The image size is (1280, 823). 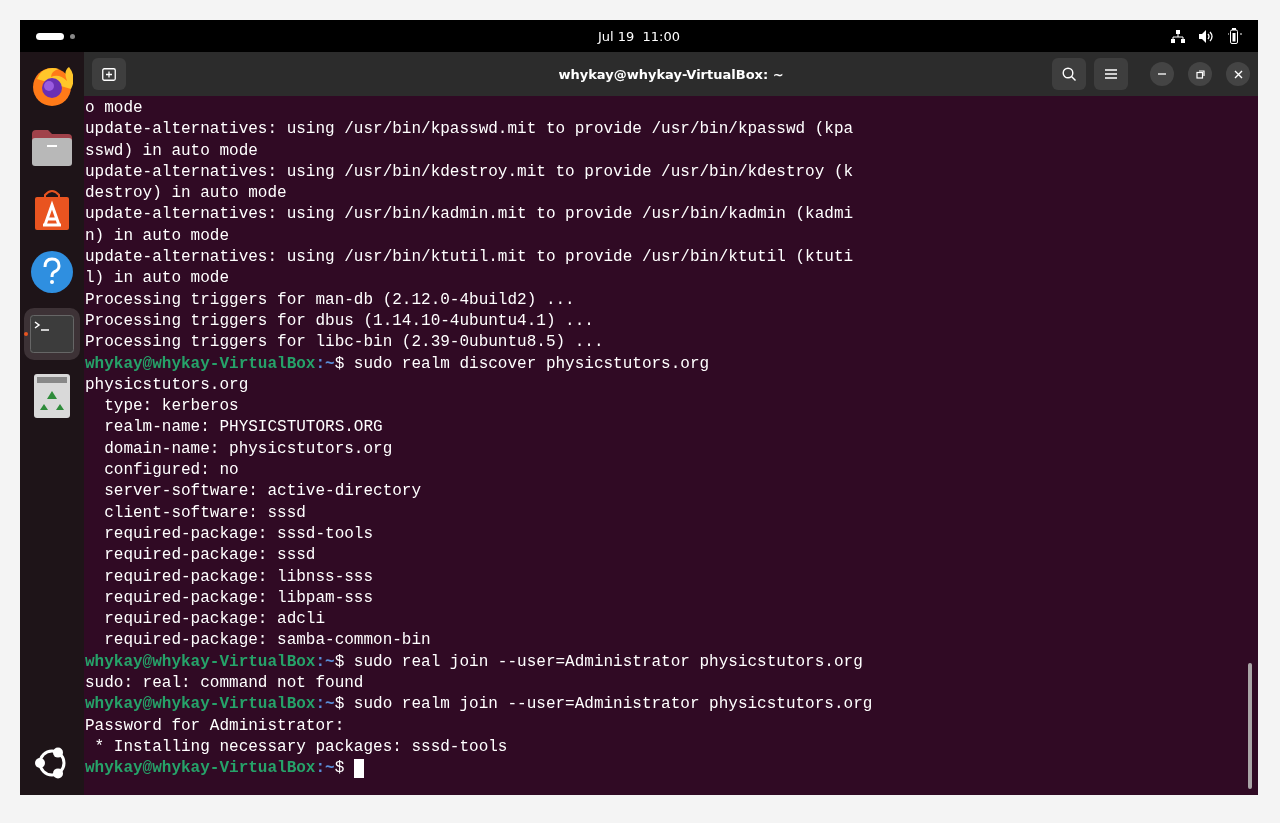 What do you see at coordinates (224, 683) in the screenshot?
I see `terminal-output-line: sudo: real: command not found` at bounding box center [224, 683].